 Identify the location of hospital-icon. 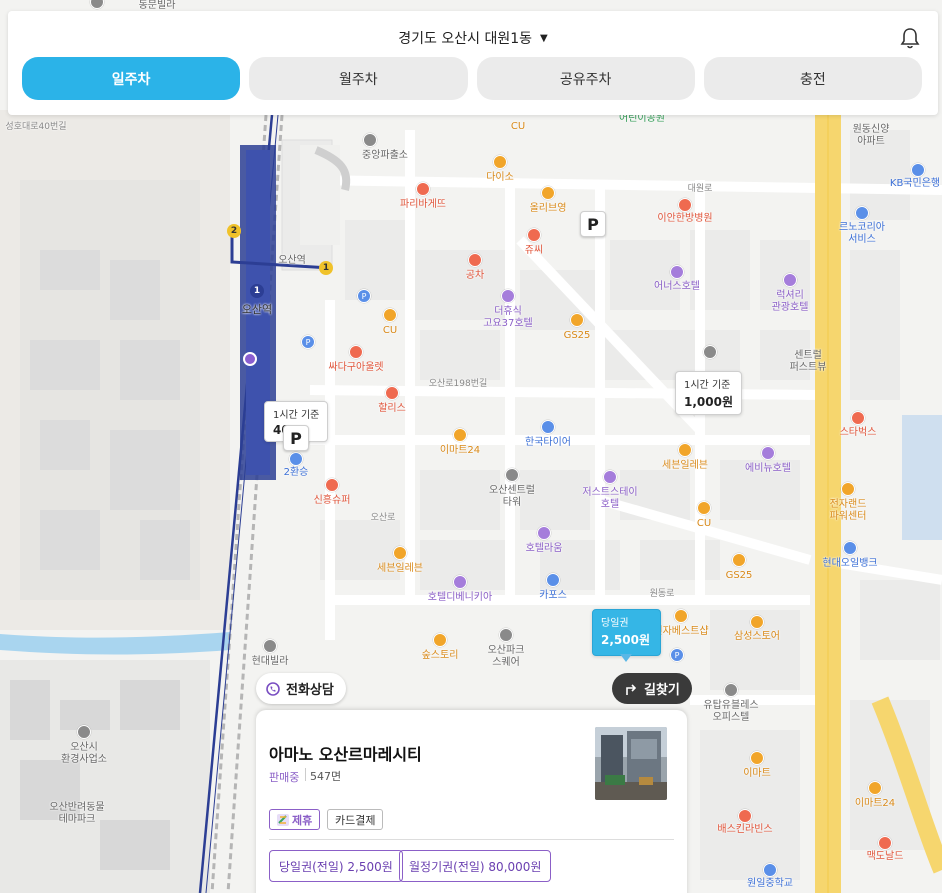
(685, 205).